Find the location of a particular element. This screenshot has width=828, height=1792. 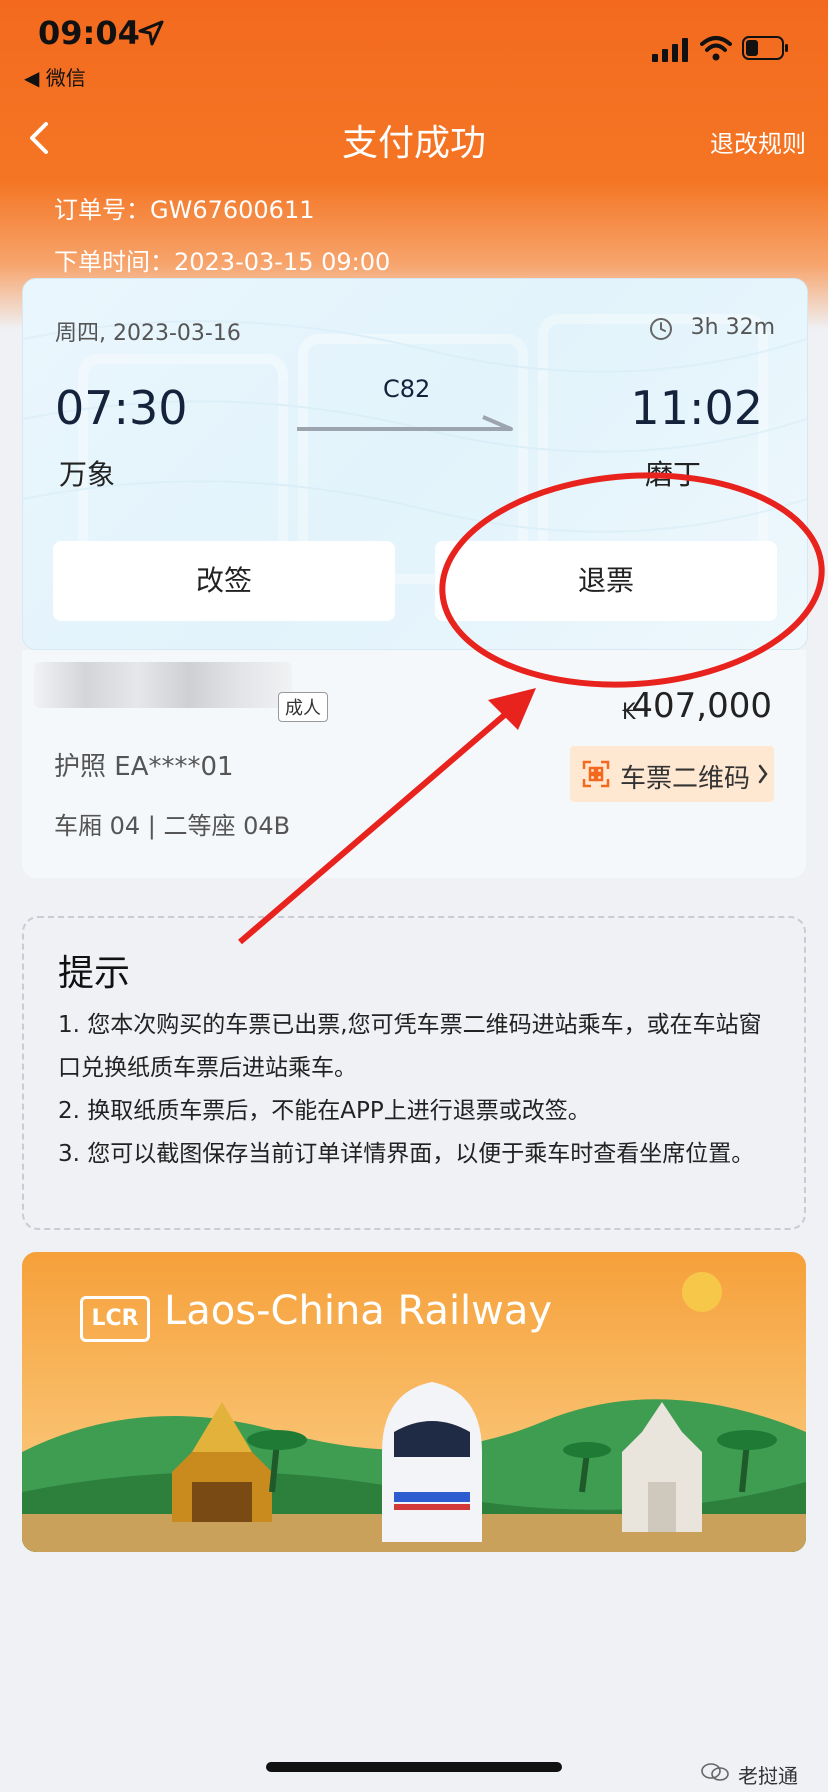

home-indicator is located at coordinates (414, 1767).